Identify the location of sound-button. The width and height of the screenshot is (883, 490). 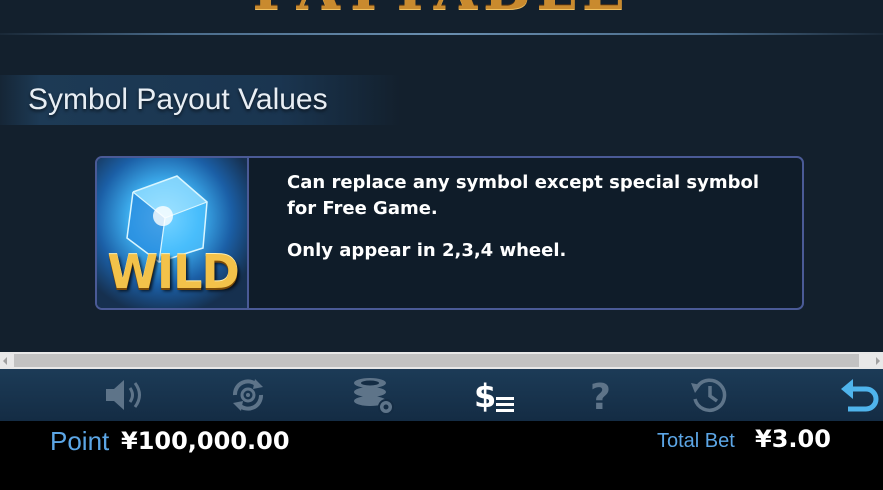
(126, 395).